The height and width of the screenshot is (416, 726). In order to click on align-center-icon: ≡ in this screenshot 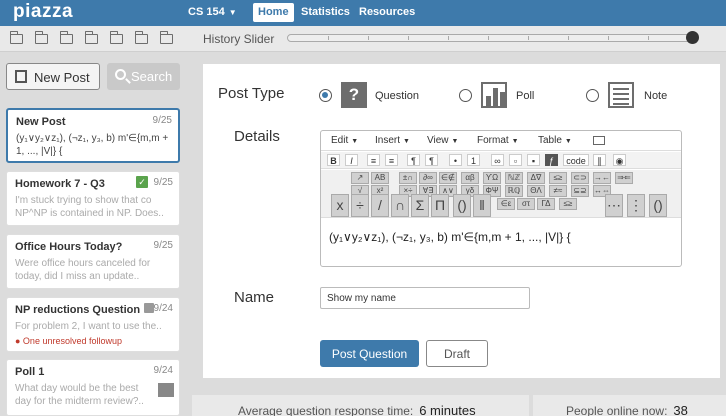, I will do `click(391, 160)`.